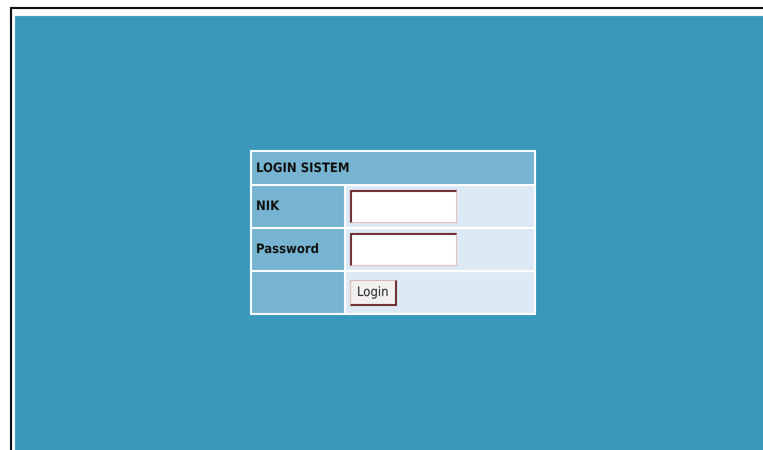  Describe the element at coordinates (303, 168) in the screenshot. I see `form-title: LOGIN SISTEM` at that location.